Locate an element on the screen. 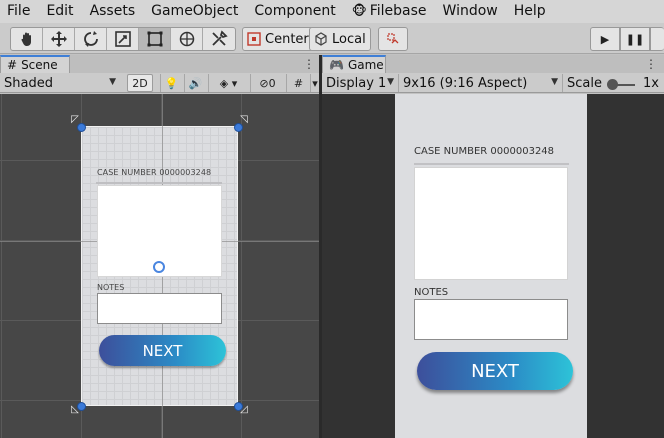 Image resolution: width=664 pixels, height=438 pixels. effects-dropdown: ◈ ▾ is located at coordinates (228, 83).